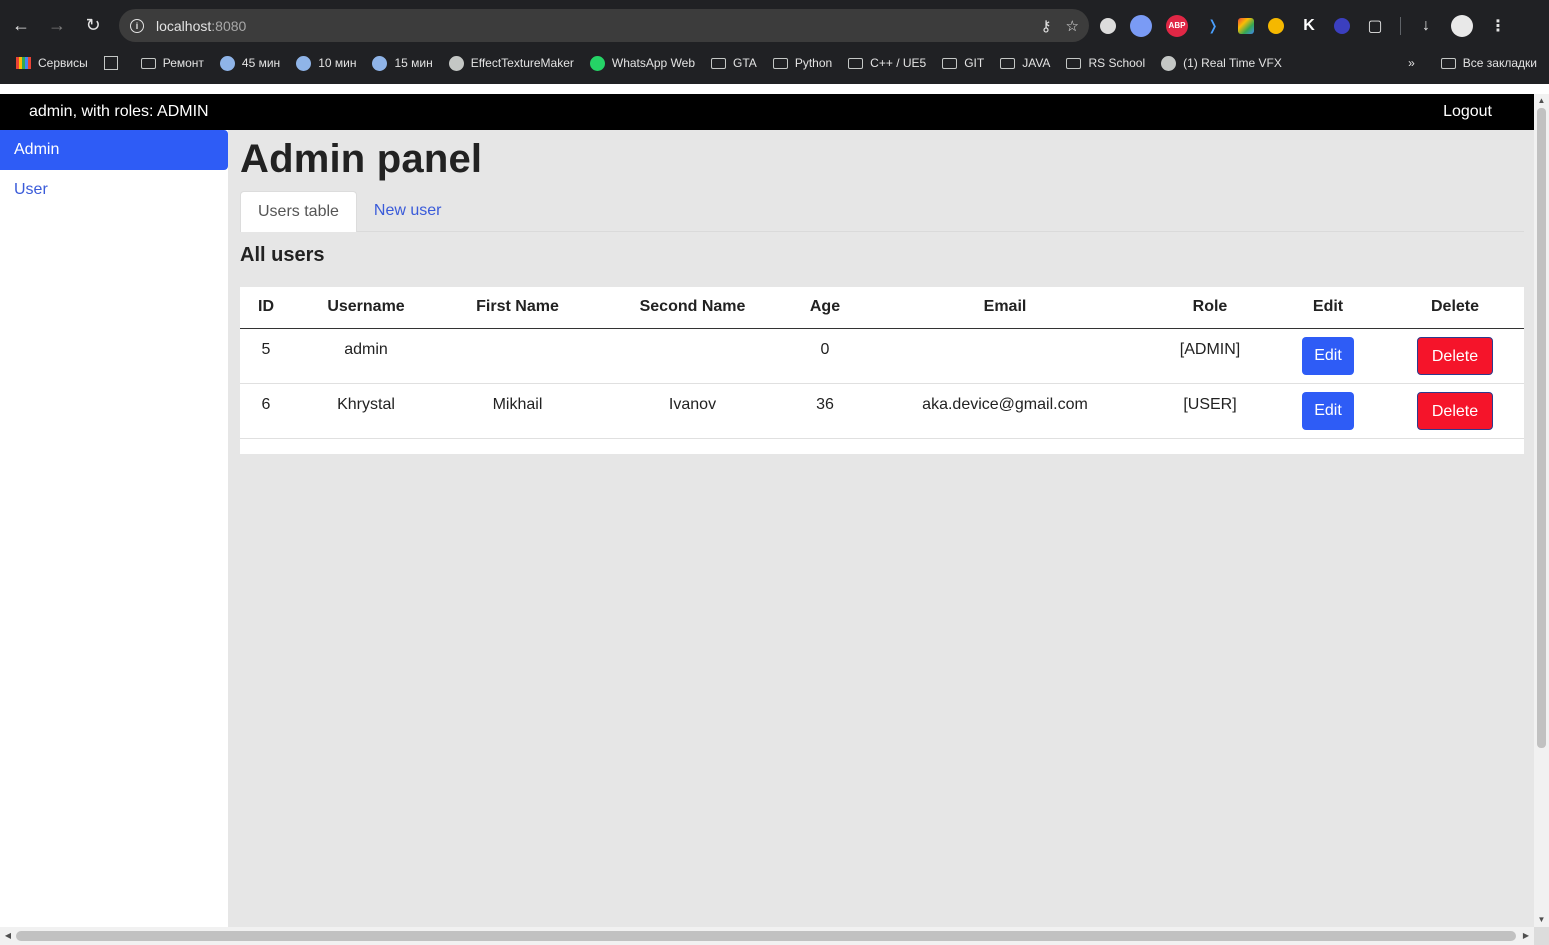 This screenshot has width=1549, height=945. What do you see at coordinates (408, 211) in the screenshot?
I see `tab-new-user: New user` at bounding box center [408, 211].